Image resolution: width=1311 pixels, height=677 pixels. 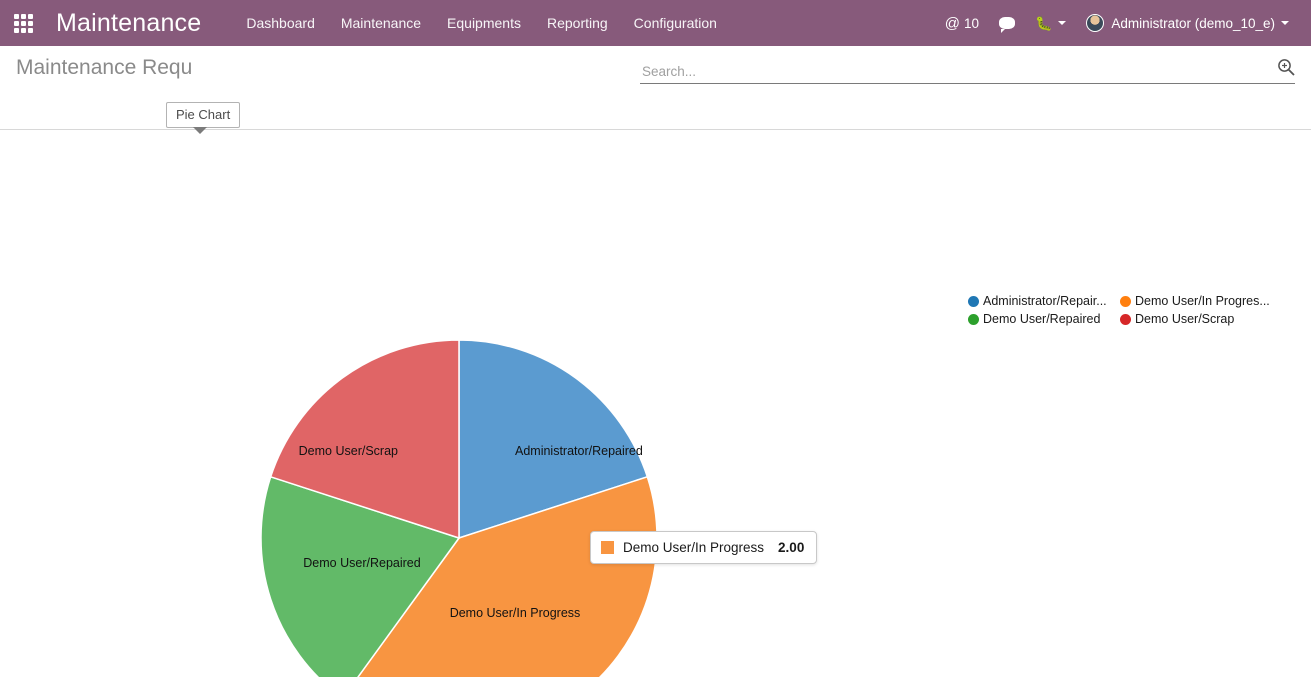 What do you see at coordinates (280, 23) in the screenshot?
I see `menu-item-dashboard: Dashboard` at bounding box center [280, 23].